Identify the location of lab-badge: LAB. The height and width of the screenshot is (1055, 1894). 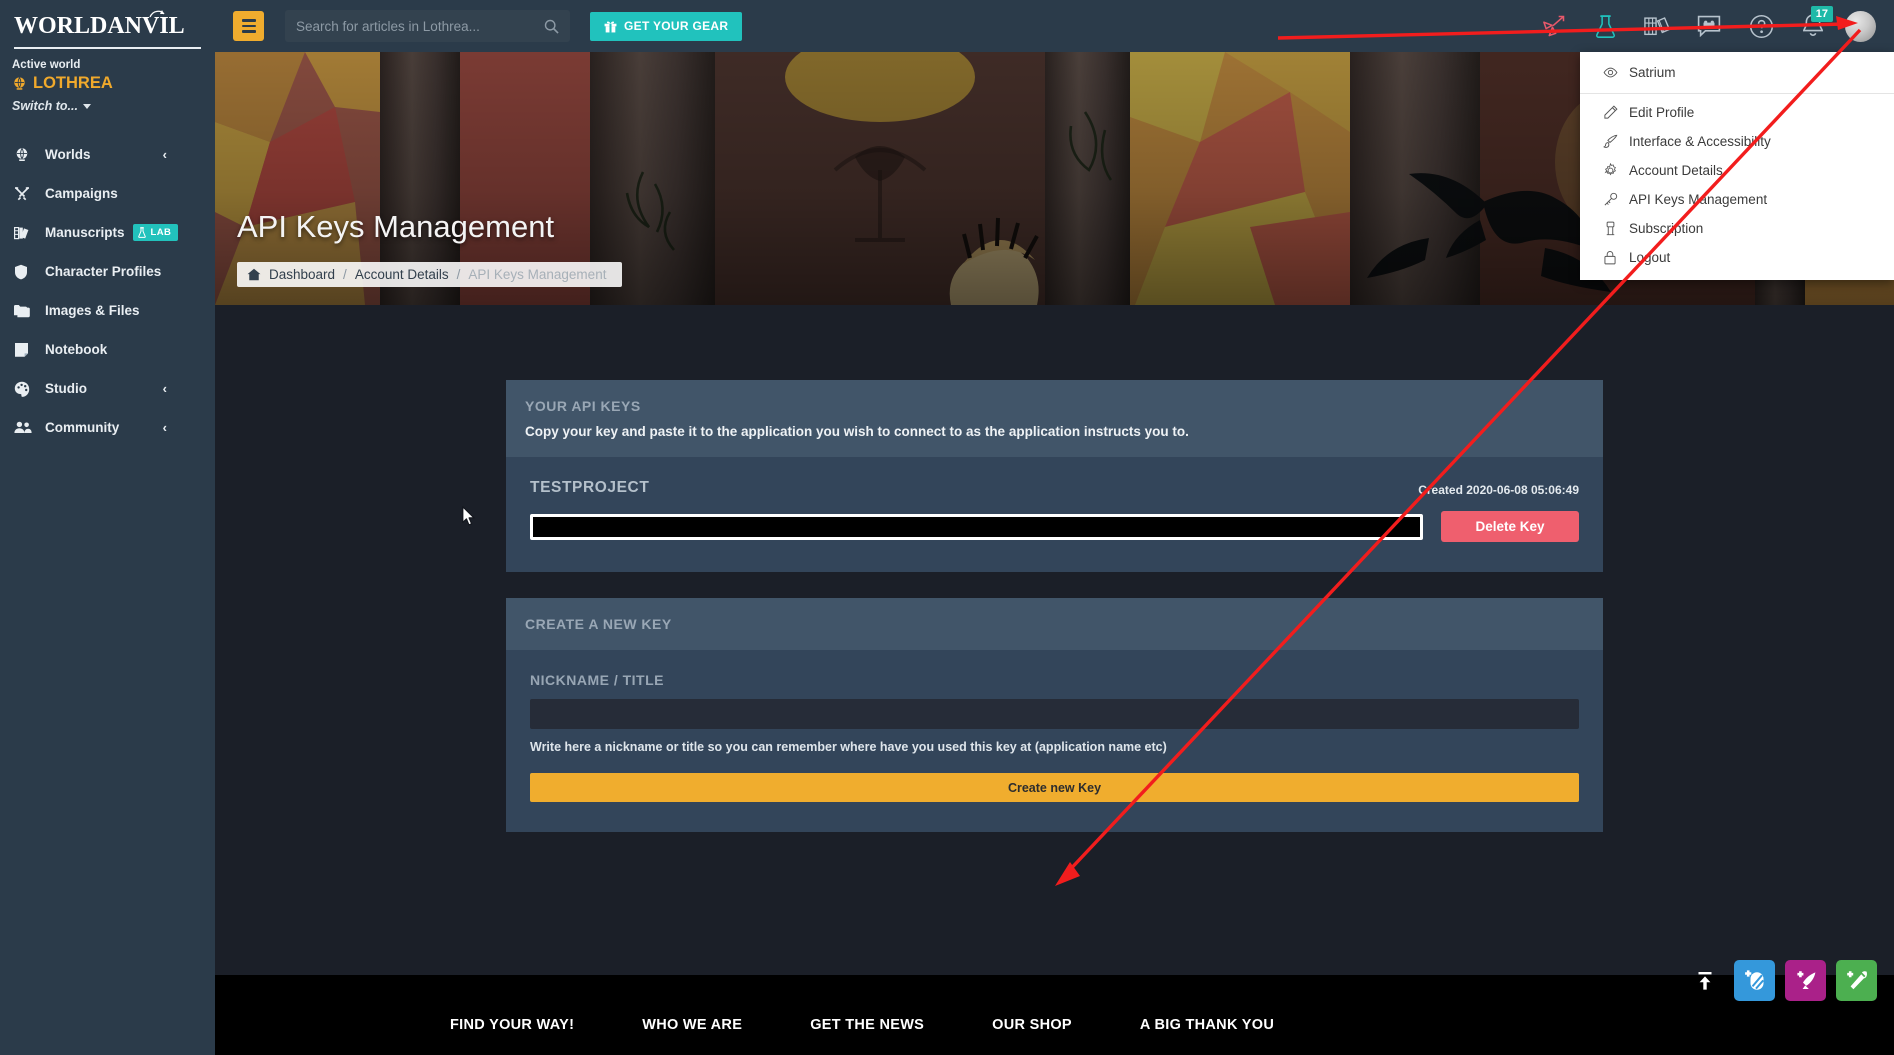
(155, 233).